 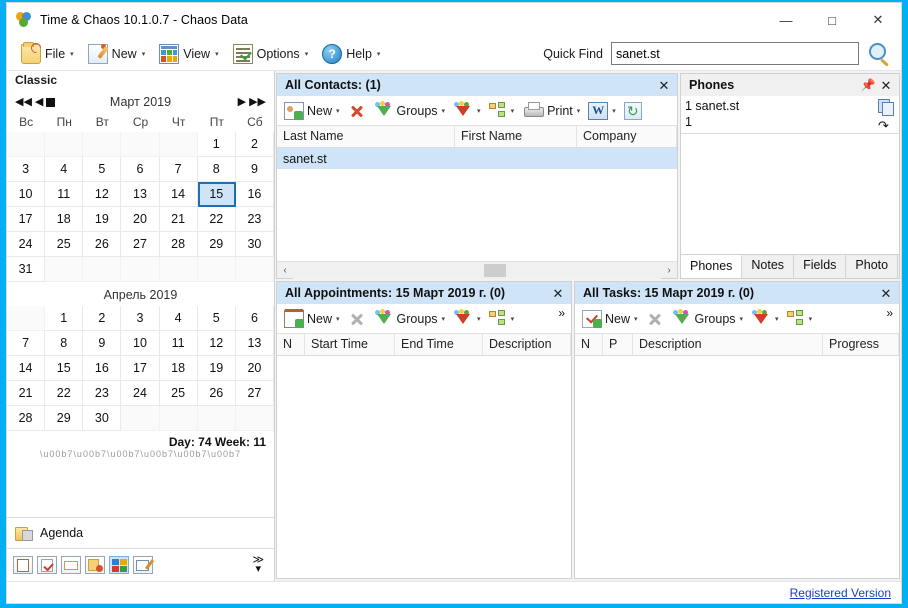 What do you see at coordinates (868, 85) in the screenshot?
I see `pin-icon: 📌` at bounding box center [868, 85].